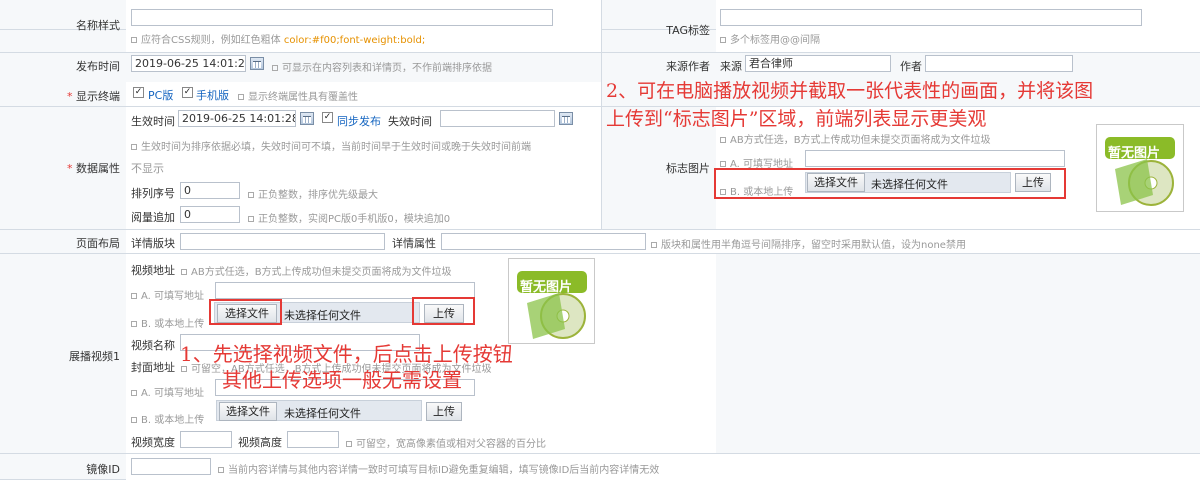  I want to click on display-terminal-label-text: 显示终端, so click(98, 96).